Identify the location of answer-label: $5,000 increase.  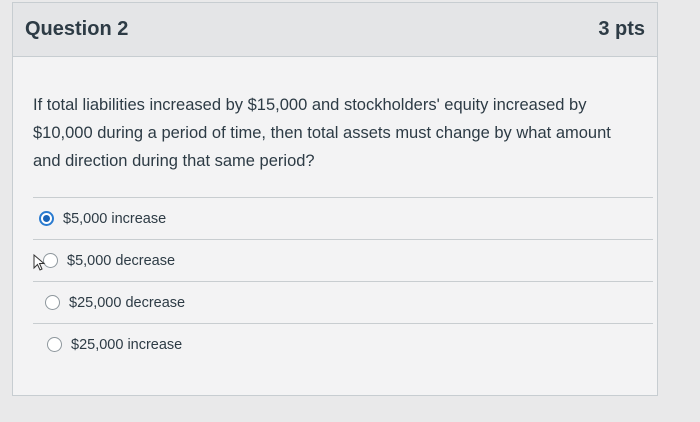
(115, 218).